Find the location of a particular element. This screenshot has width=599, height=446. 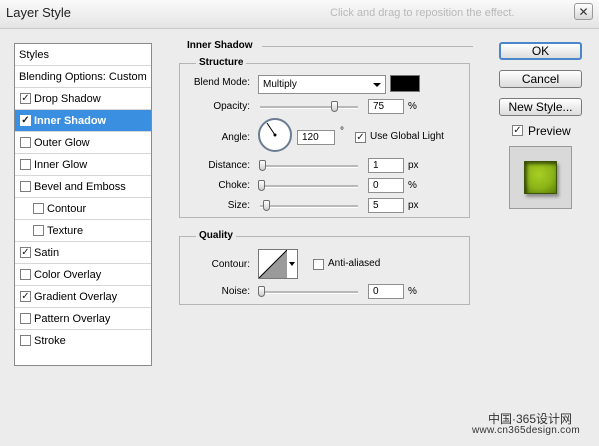

style-item-inner-shadow: ✓ Inner Shadow is located at coordinates (83, 121).